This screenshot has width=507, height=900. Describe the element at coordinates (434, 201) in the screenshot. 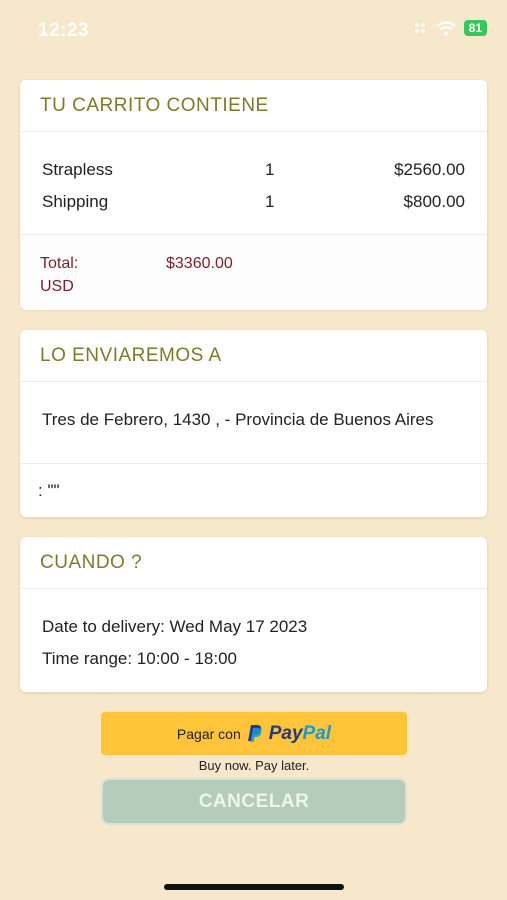

I see `item-price: $800.00` at that location.